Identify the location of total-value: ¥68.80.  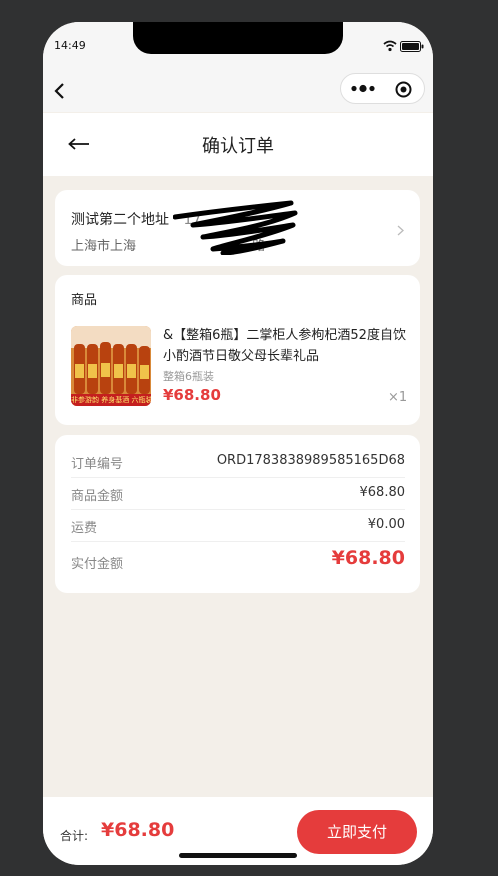
(138, 830).